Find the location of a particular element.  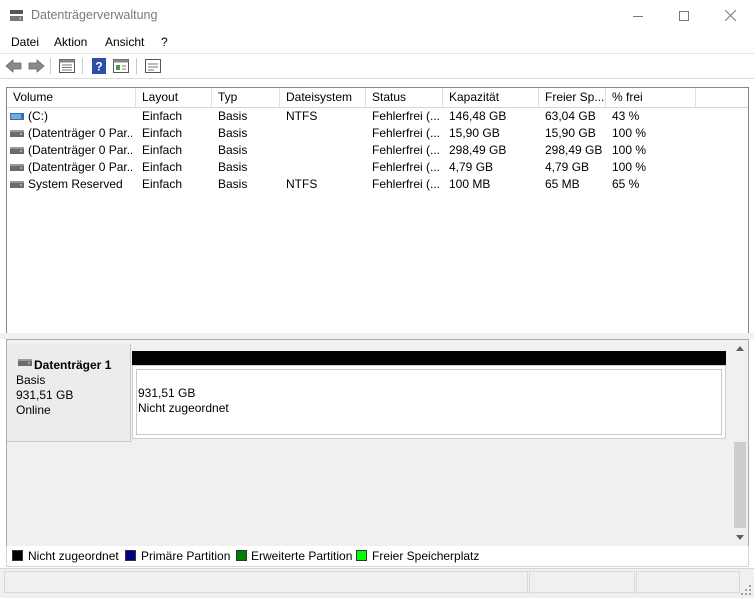

disk-state: Online is located at coordinates (33, 410).